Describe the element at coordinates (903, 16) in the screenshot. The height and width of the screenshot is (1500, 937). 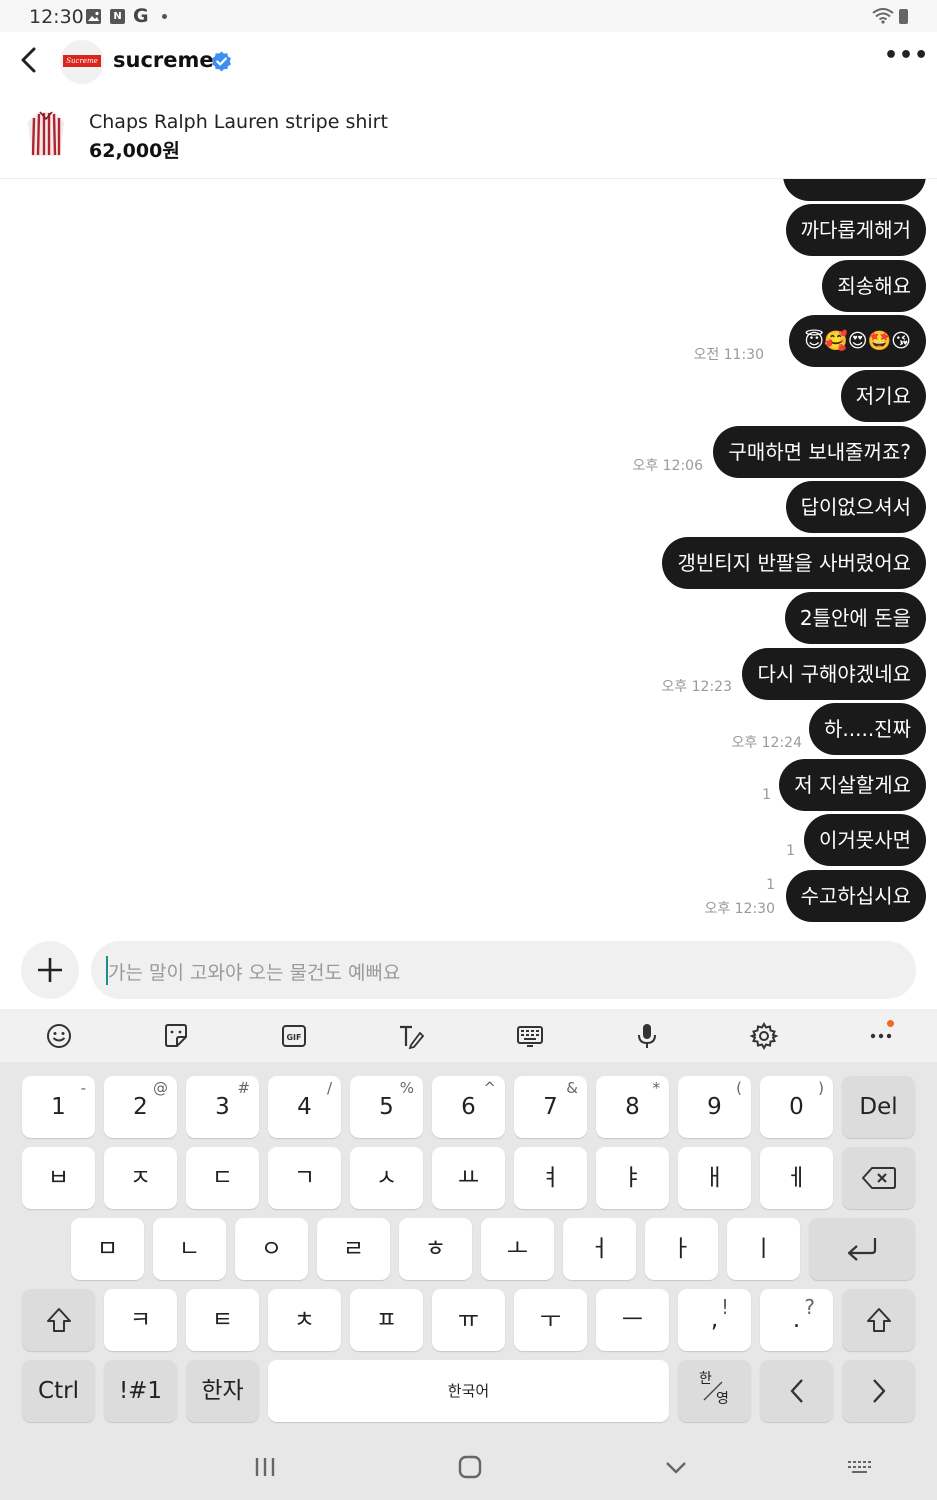
I see `battery-icon` at that location.